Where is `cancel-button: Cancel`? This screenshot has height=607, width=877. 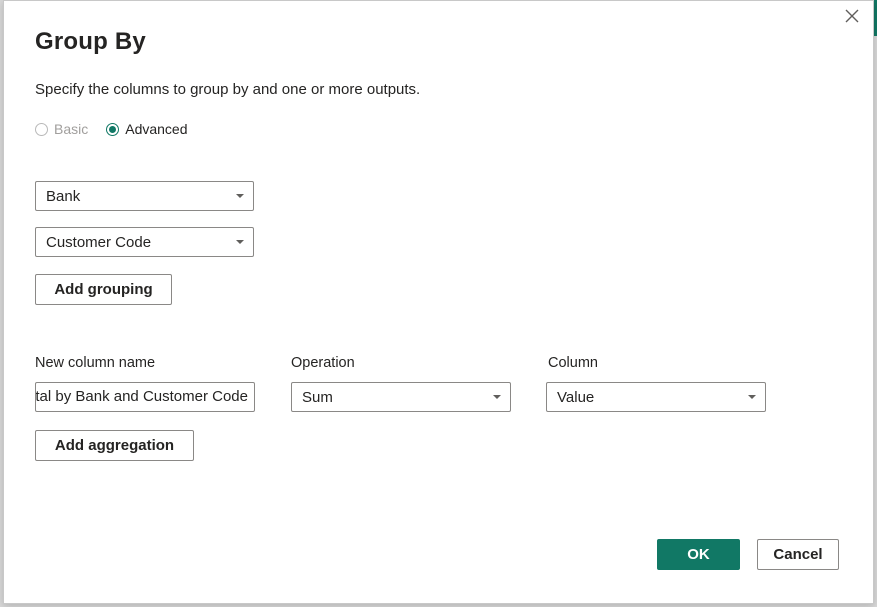 cancel-button: Cancel is located at coordinates (798, 554).